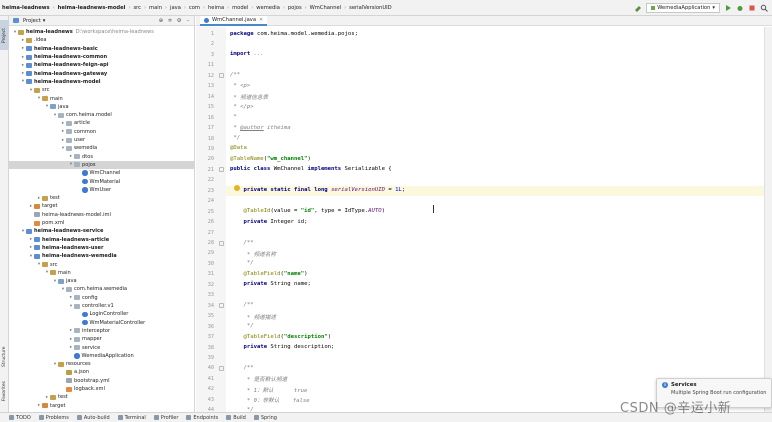  Describe the element at coordinates (101, 289) in the screenshot. I see `tree-item: ▾ com.heima.wemedia` at that location.